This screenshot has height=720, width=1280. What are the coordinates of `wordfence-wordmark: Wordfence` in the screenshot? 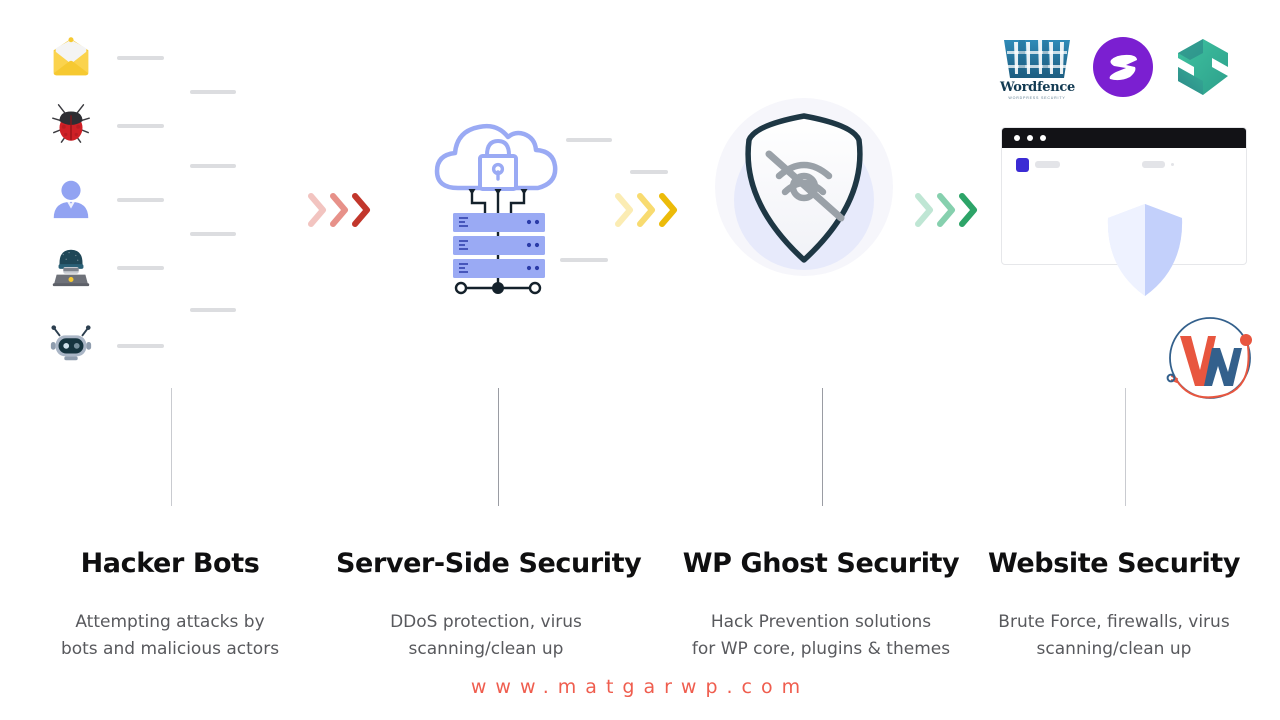 It's located at (1037, 87).